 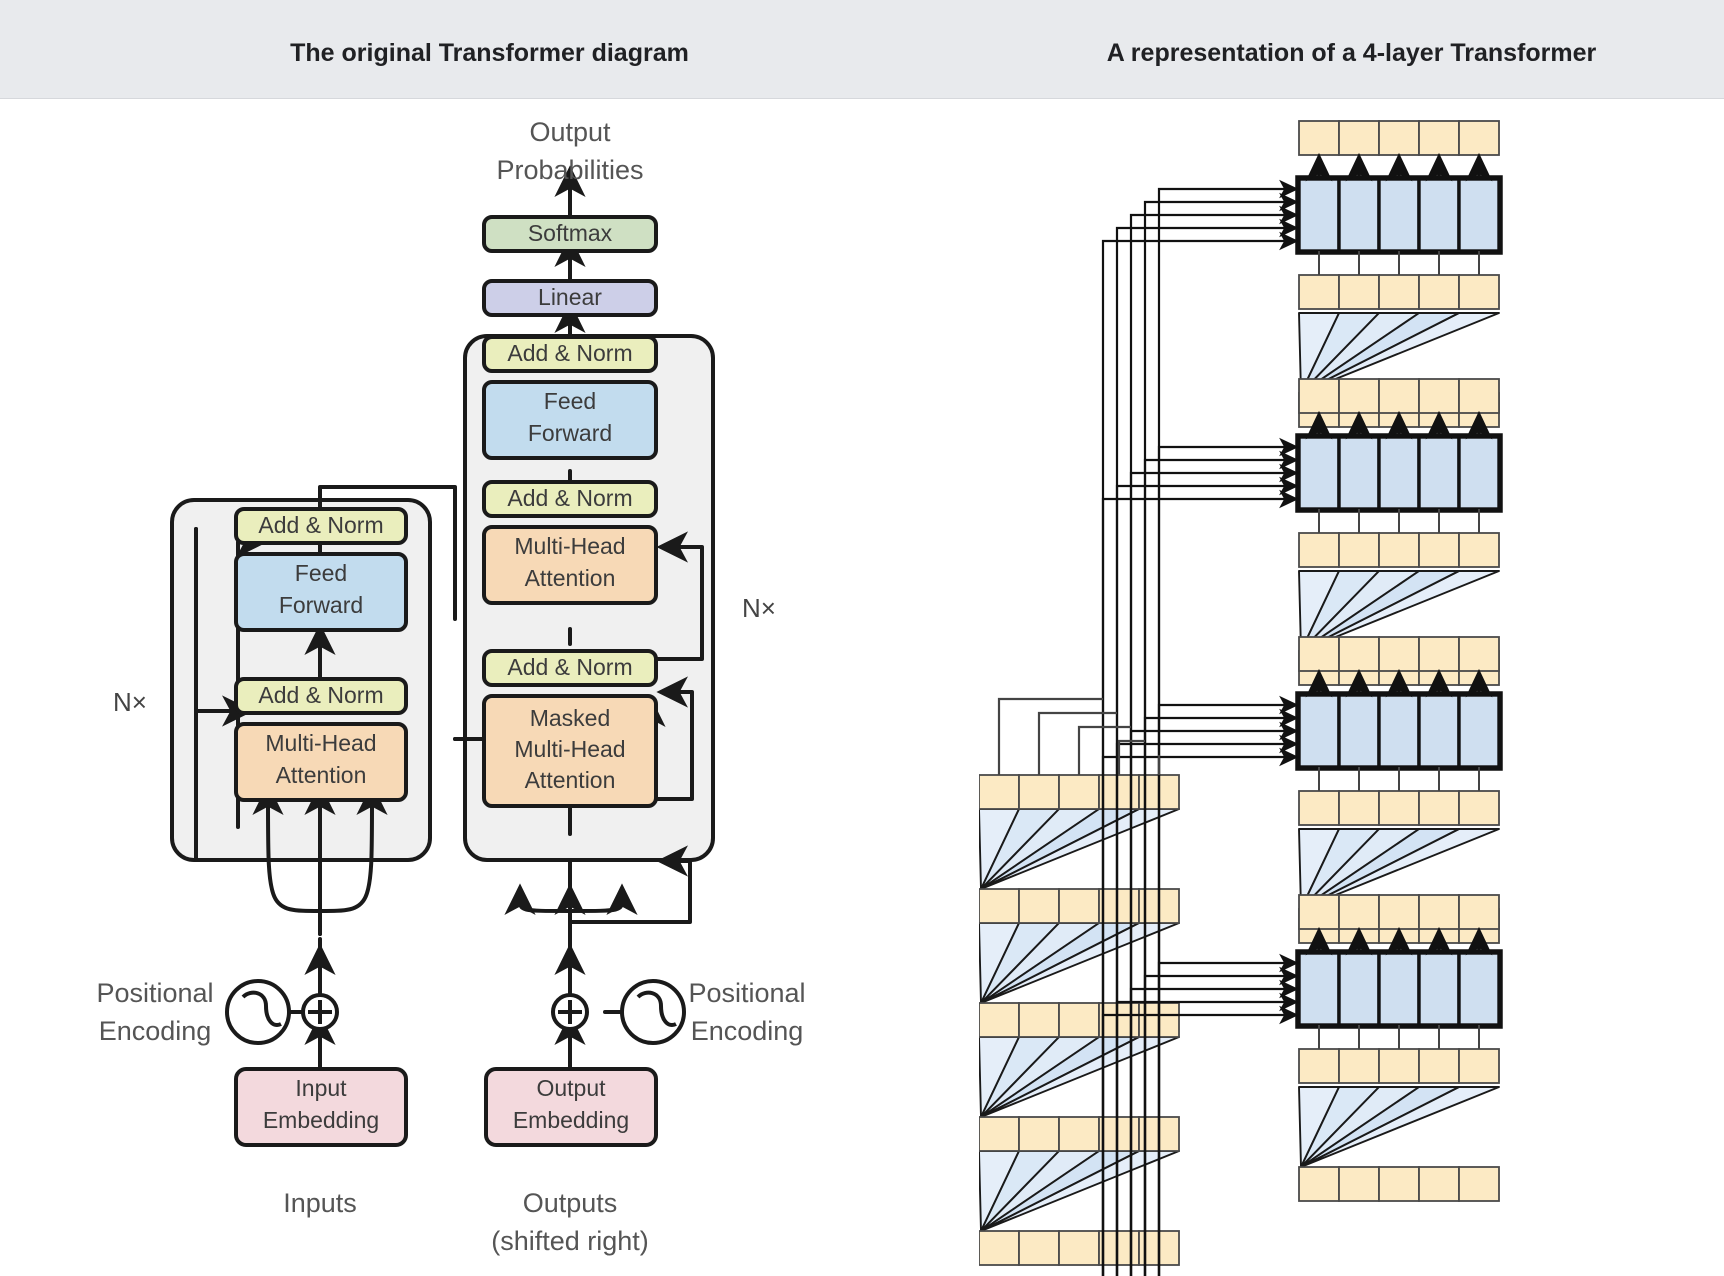 What do you see at coordinates (569, 170) in the screenshot?
I see `output-probabilities-label-2: Probabilities` at bounding box center [569, 170].